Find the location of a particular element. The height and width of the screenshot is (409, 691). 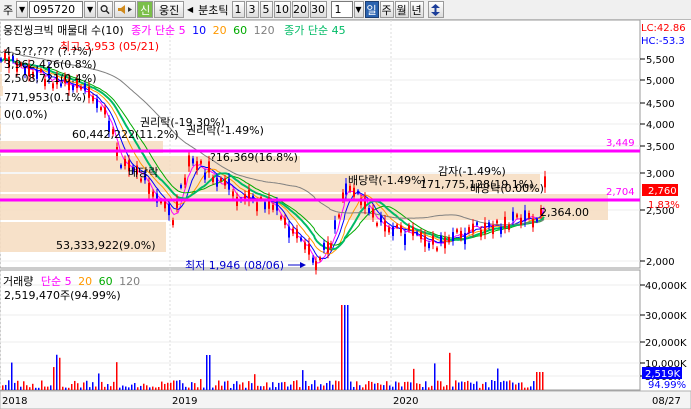

count-dropdown: ▼ is located at coordinates (358, 9).